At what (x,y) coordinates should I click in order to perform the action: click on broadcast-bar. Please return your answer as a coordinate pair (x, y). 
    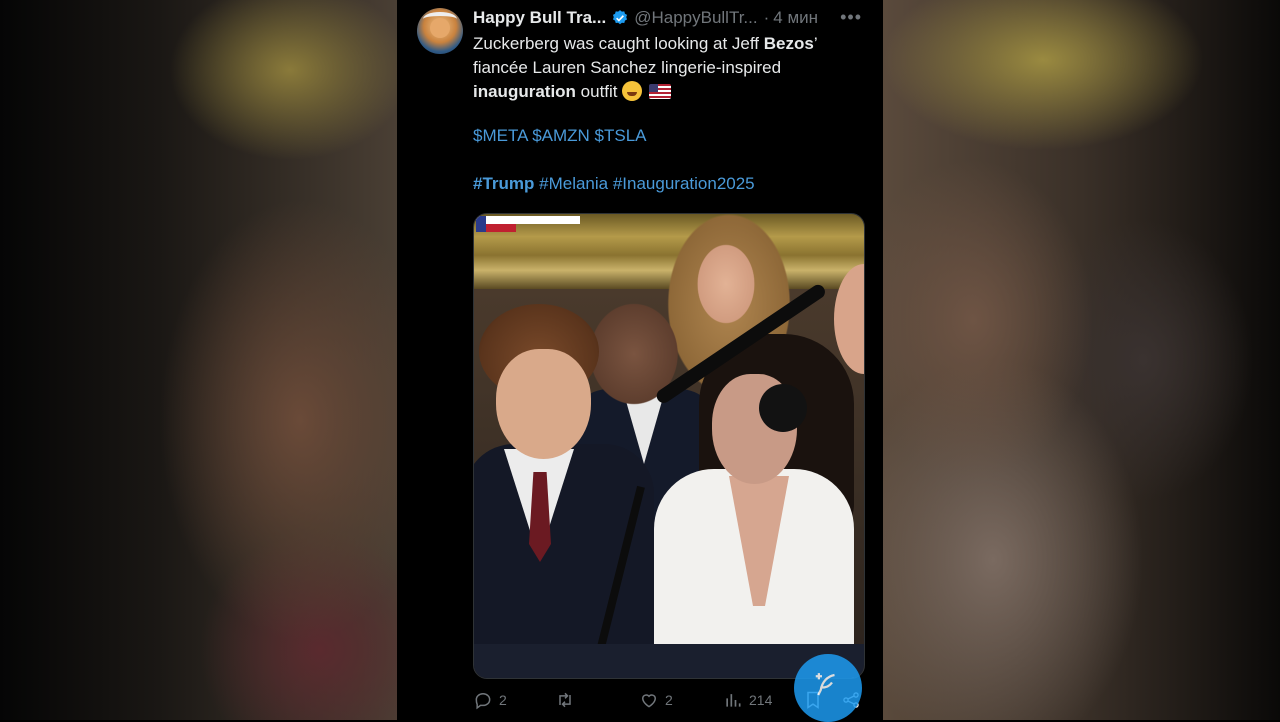
    Looking at the image, I should click on (548, 220).